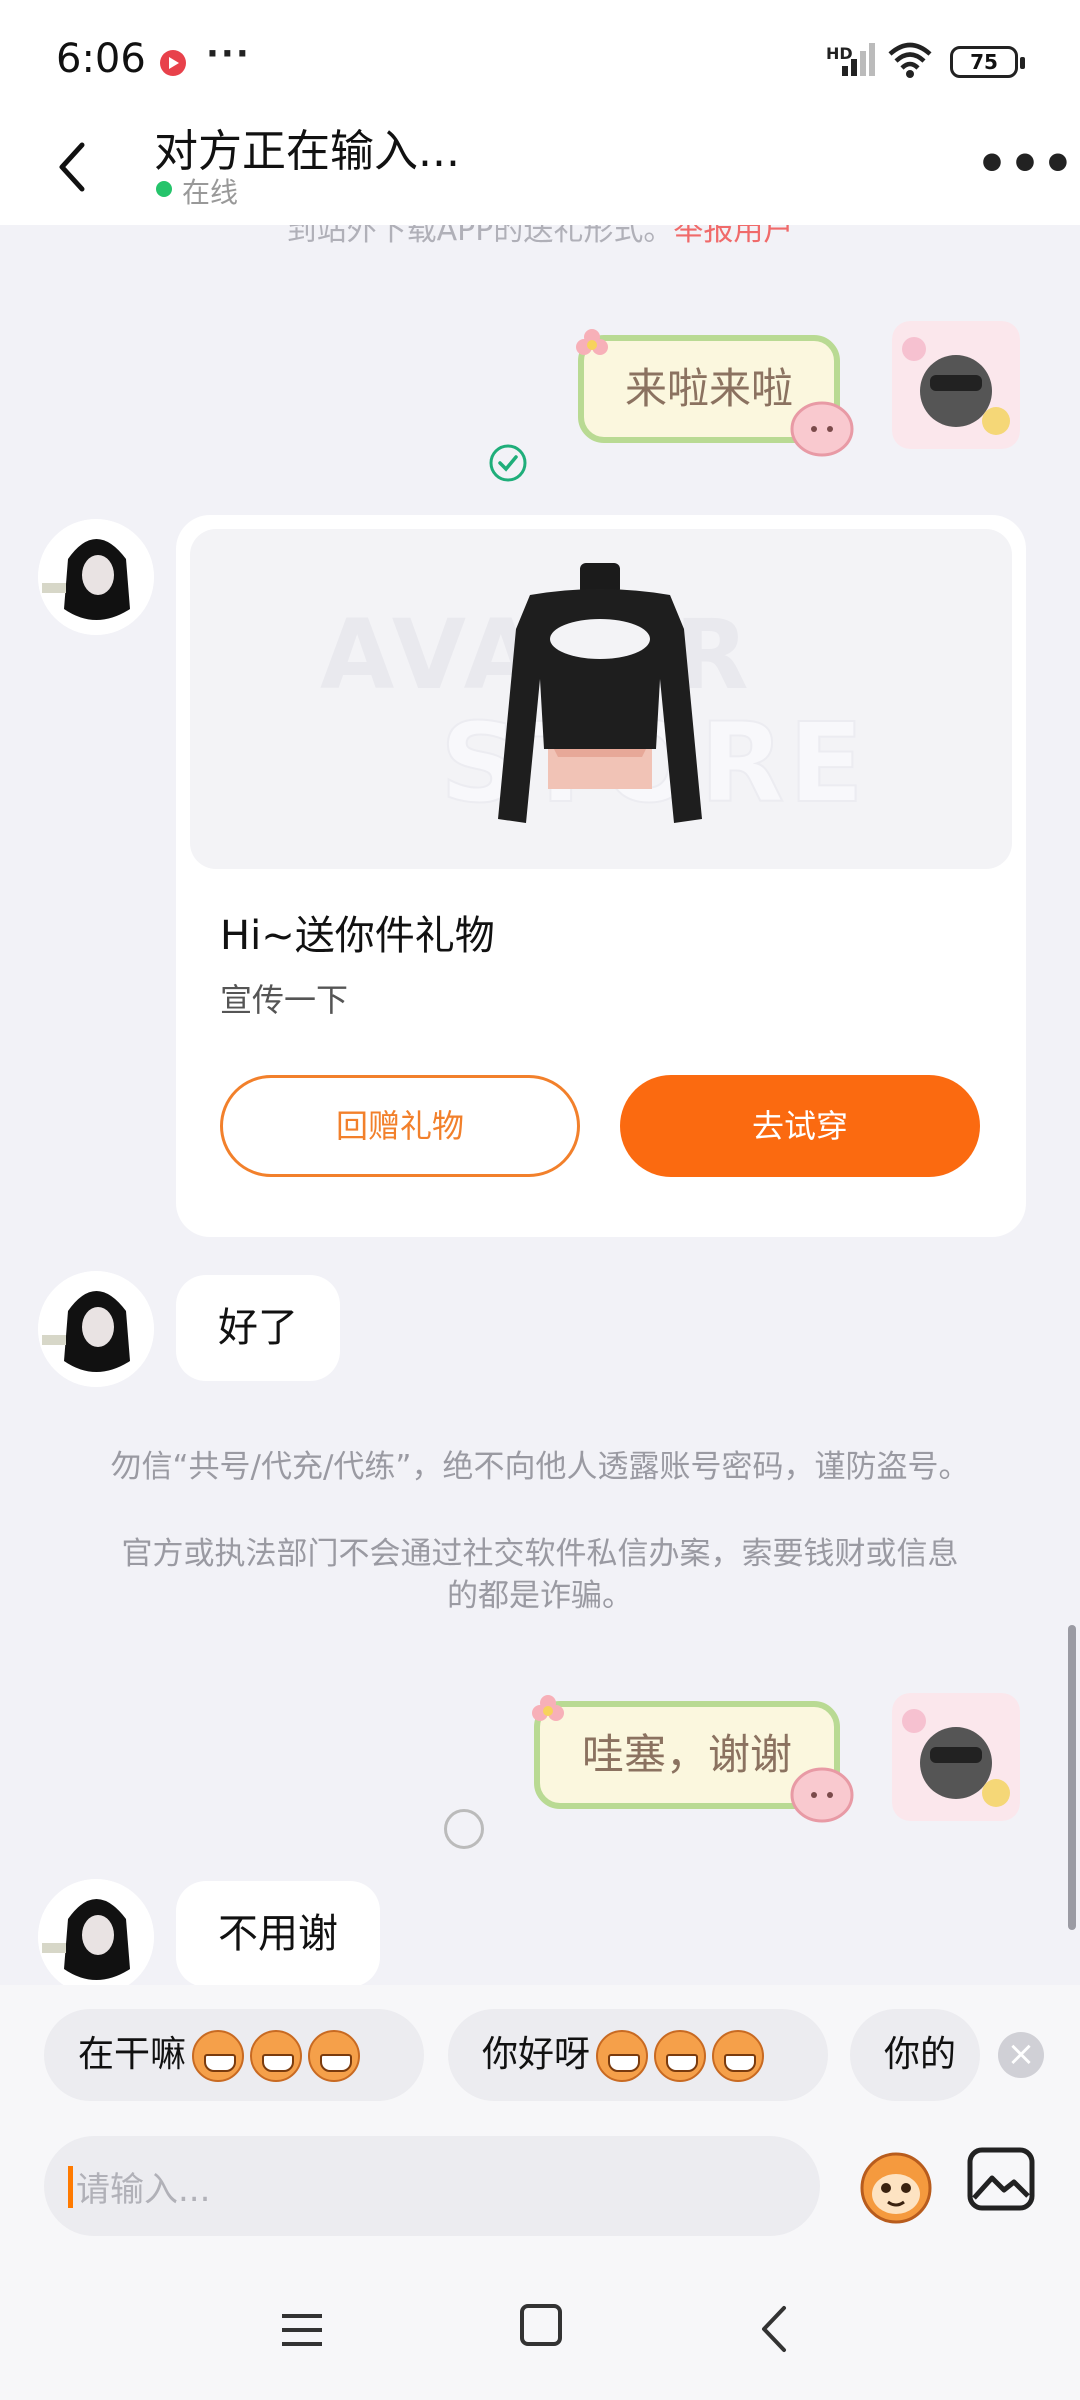 This screenshot has height=2400, width=1080. I want to click on black-cropped-top-image, so click(600, 693).